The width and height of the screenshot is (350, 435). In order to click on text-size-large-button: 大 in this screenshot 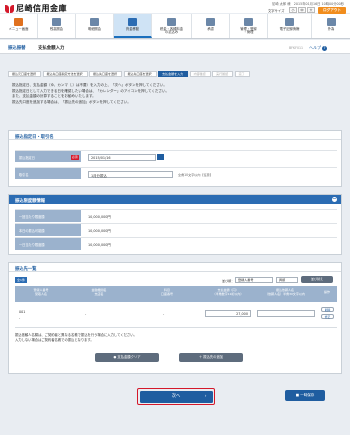, I will do `click(311, 10)`.